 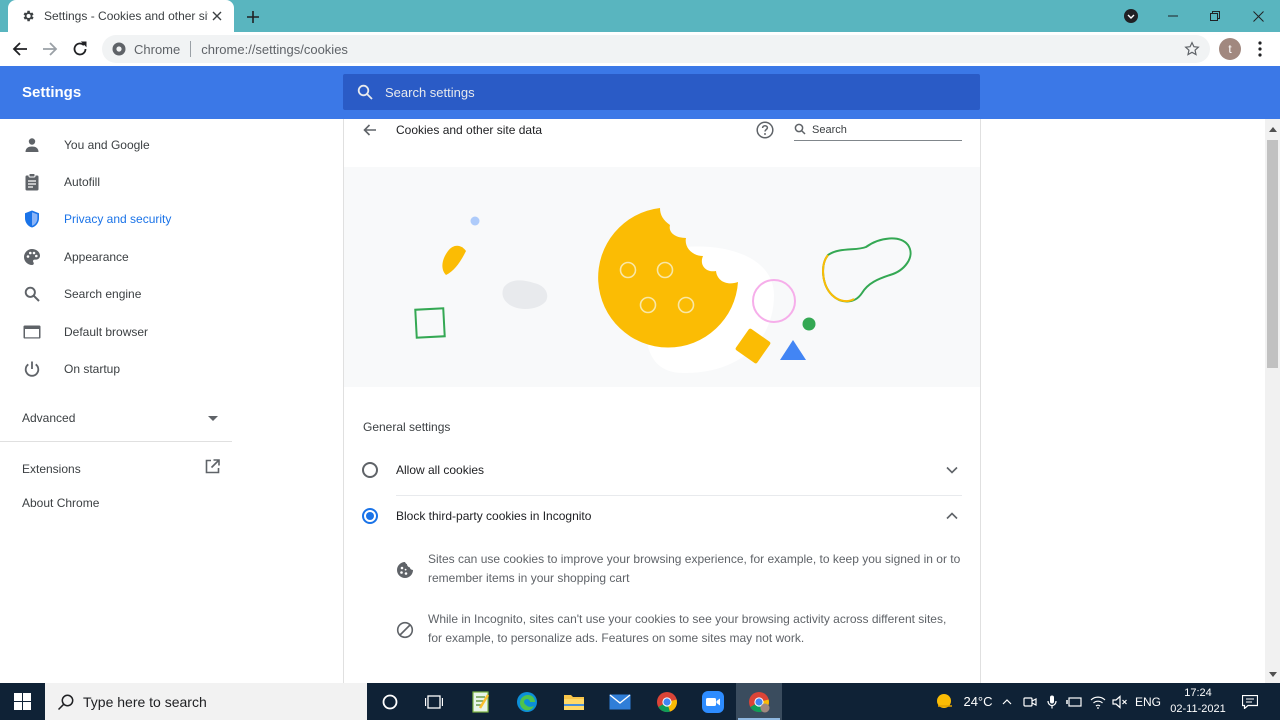 What do you see at coordinates (119, 49) in the screenshot?
I see `chrome-site-icon` at bounding box center [119, 49].